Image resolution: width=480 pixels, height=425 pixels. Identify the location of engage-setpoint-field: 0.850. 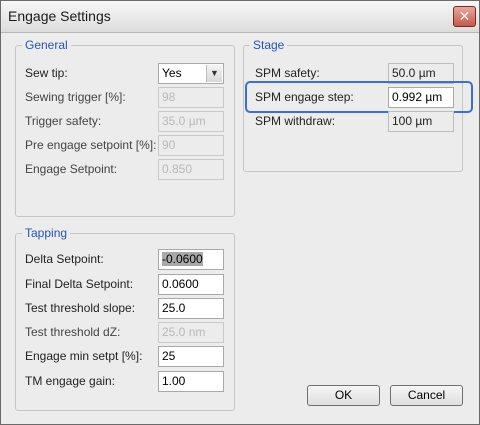
(191, 169).